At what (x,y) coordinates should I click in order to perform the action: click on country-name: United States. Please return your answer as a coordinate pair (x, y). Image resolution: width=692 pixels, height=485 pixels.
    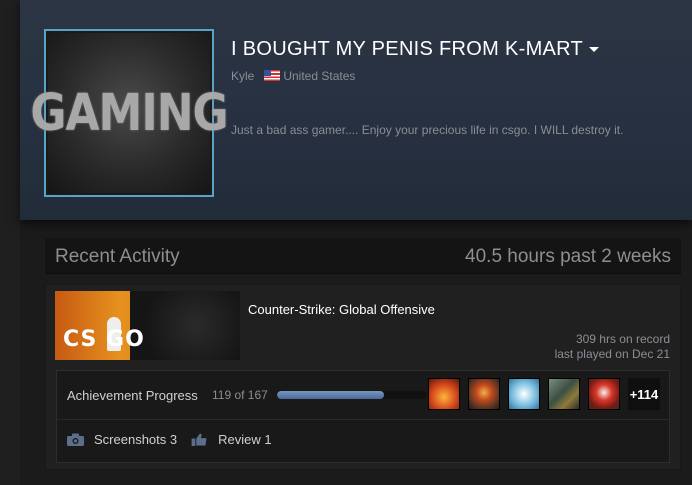
    Looking at the image, I should click on (319, 76).